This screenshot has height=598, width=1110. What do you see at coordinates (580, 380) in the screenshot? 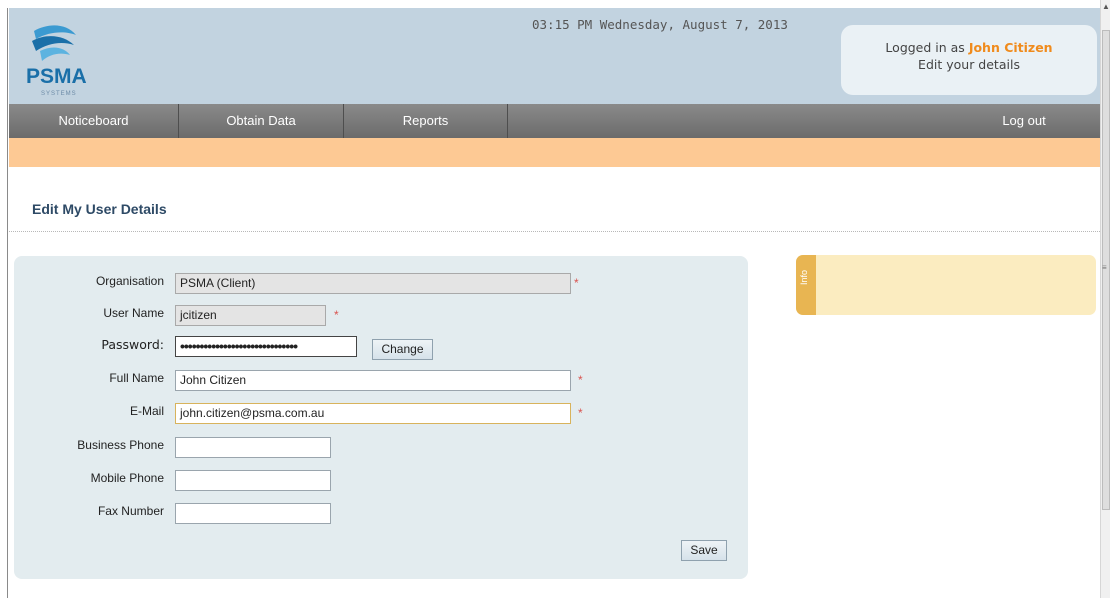
I see `full-name-required-marker: *` at bounding box center [580, 380].